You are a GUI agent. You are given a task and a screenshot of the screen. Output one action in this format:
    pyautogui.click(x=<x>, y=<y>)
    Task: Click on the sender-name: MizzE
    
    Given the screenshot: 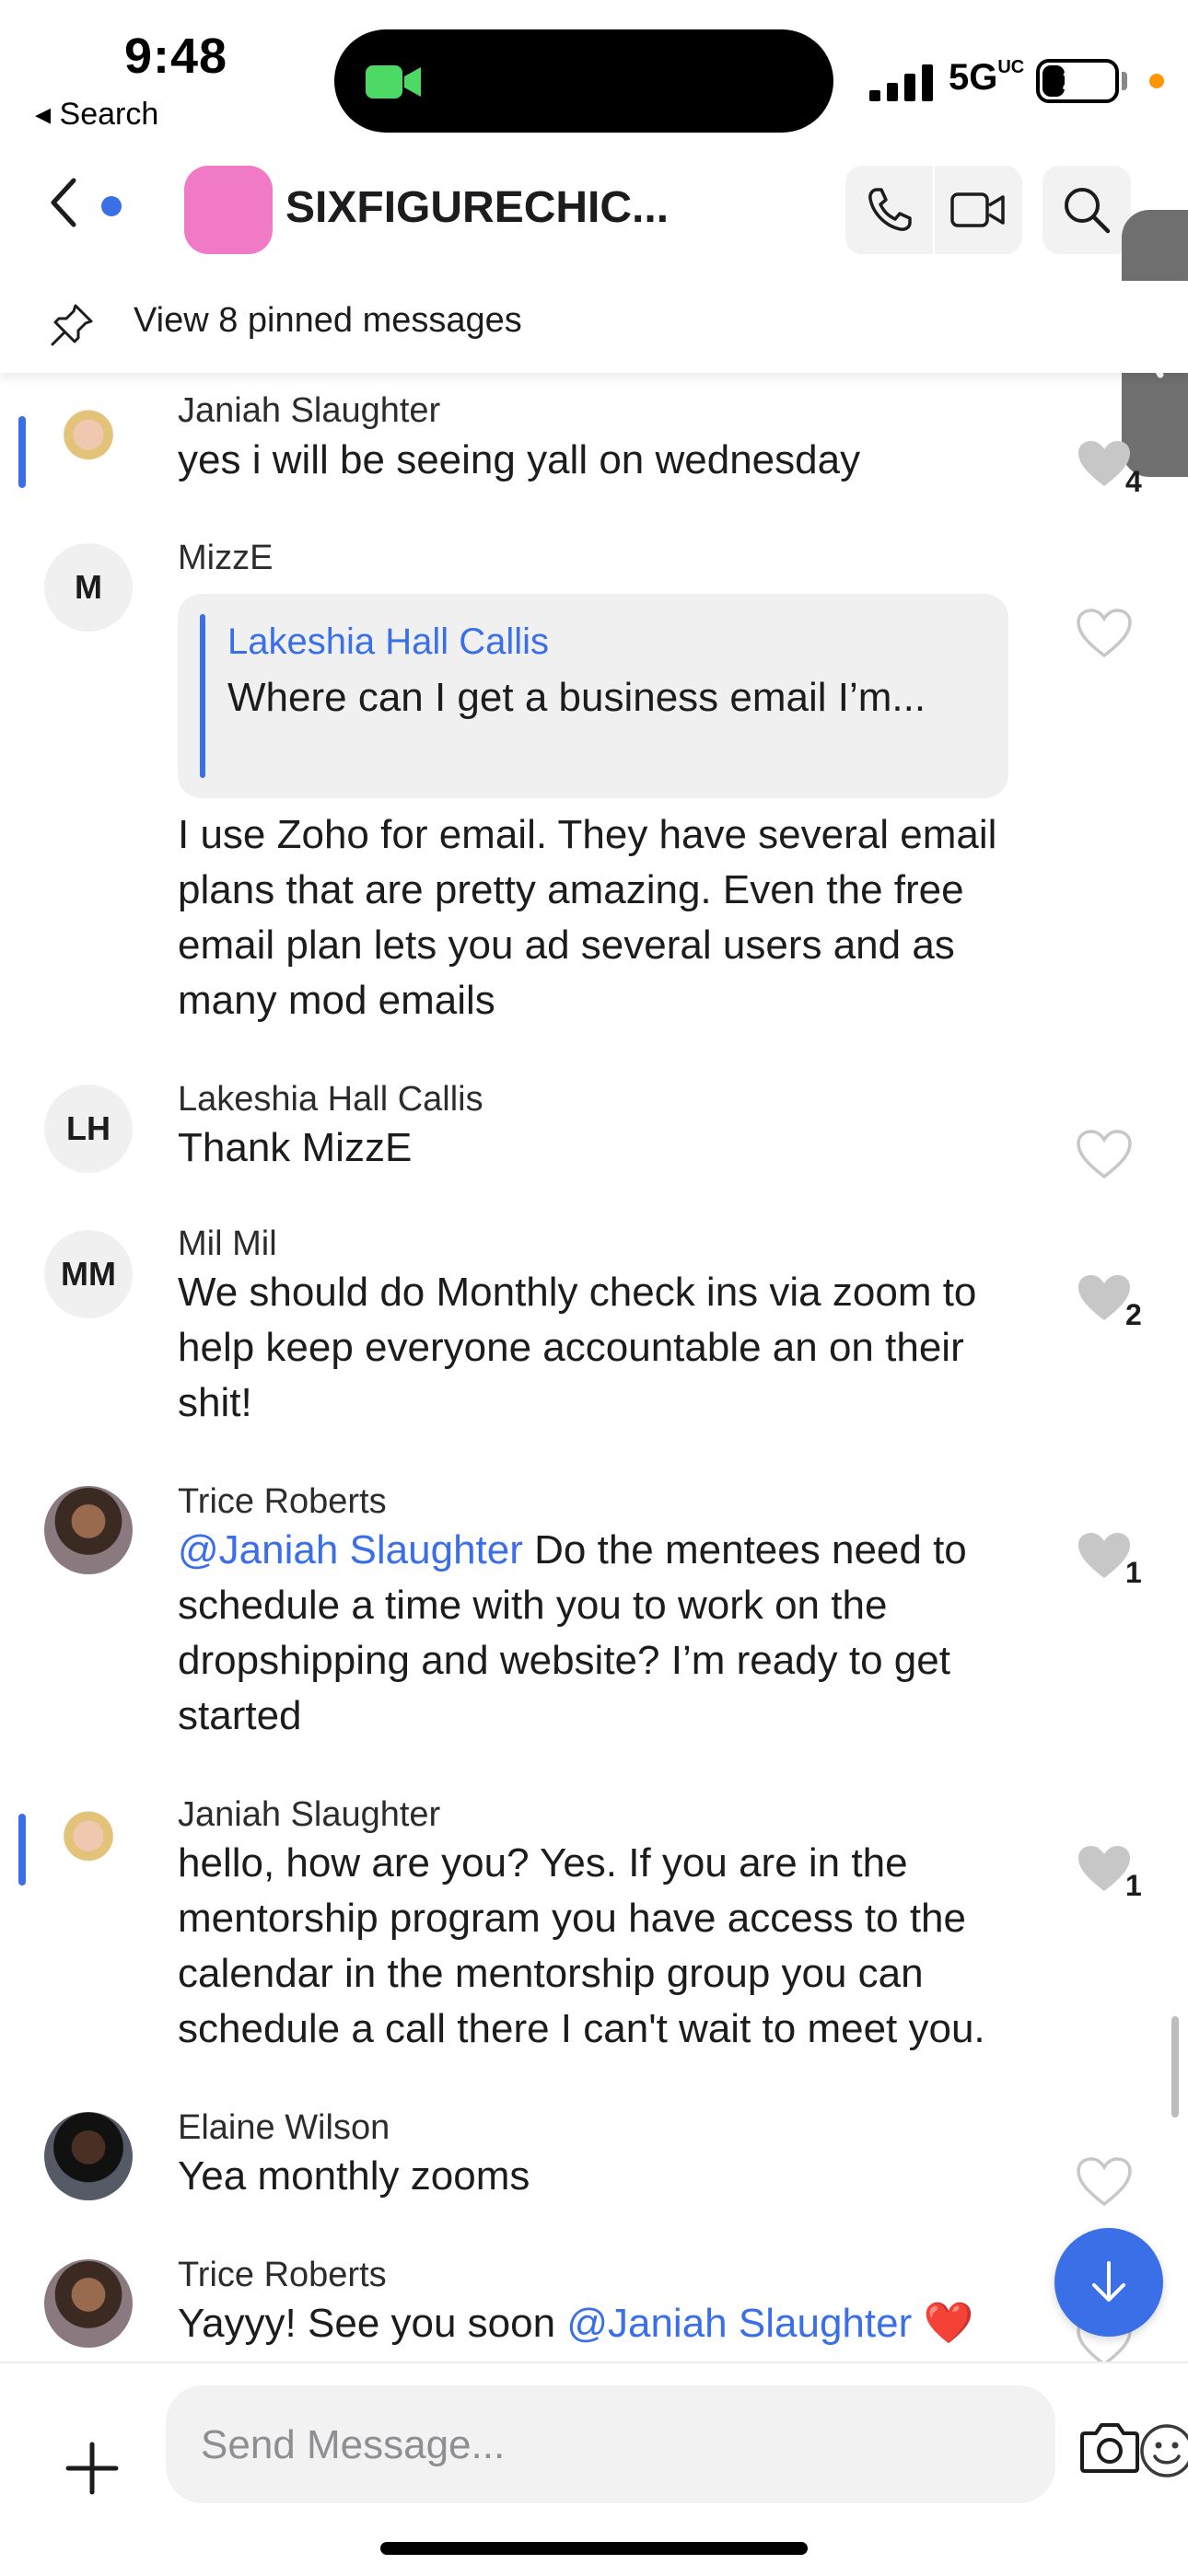 What is the action you would take?
    pyautogui.click(x=226, y=558)
    